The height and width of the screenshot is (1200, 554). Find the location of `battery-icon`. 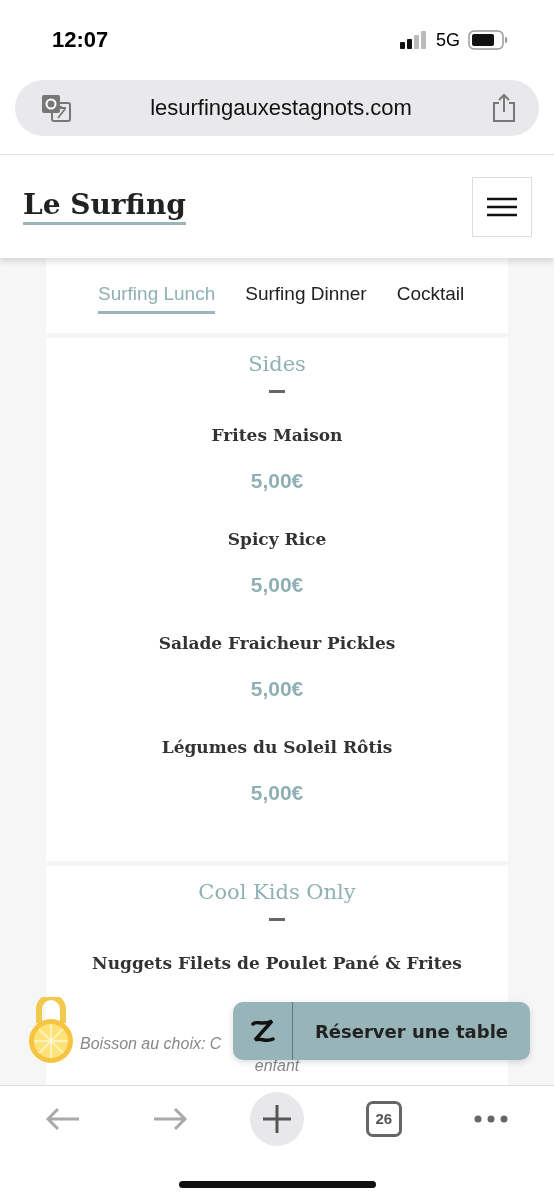

battery-icon is located at coordinates (488, 40).